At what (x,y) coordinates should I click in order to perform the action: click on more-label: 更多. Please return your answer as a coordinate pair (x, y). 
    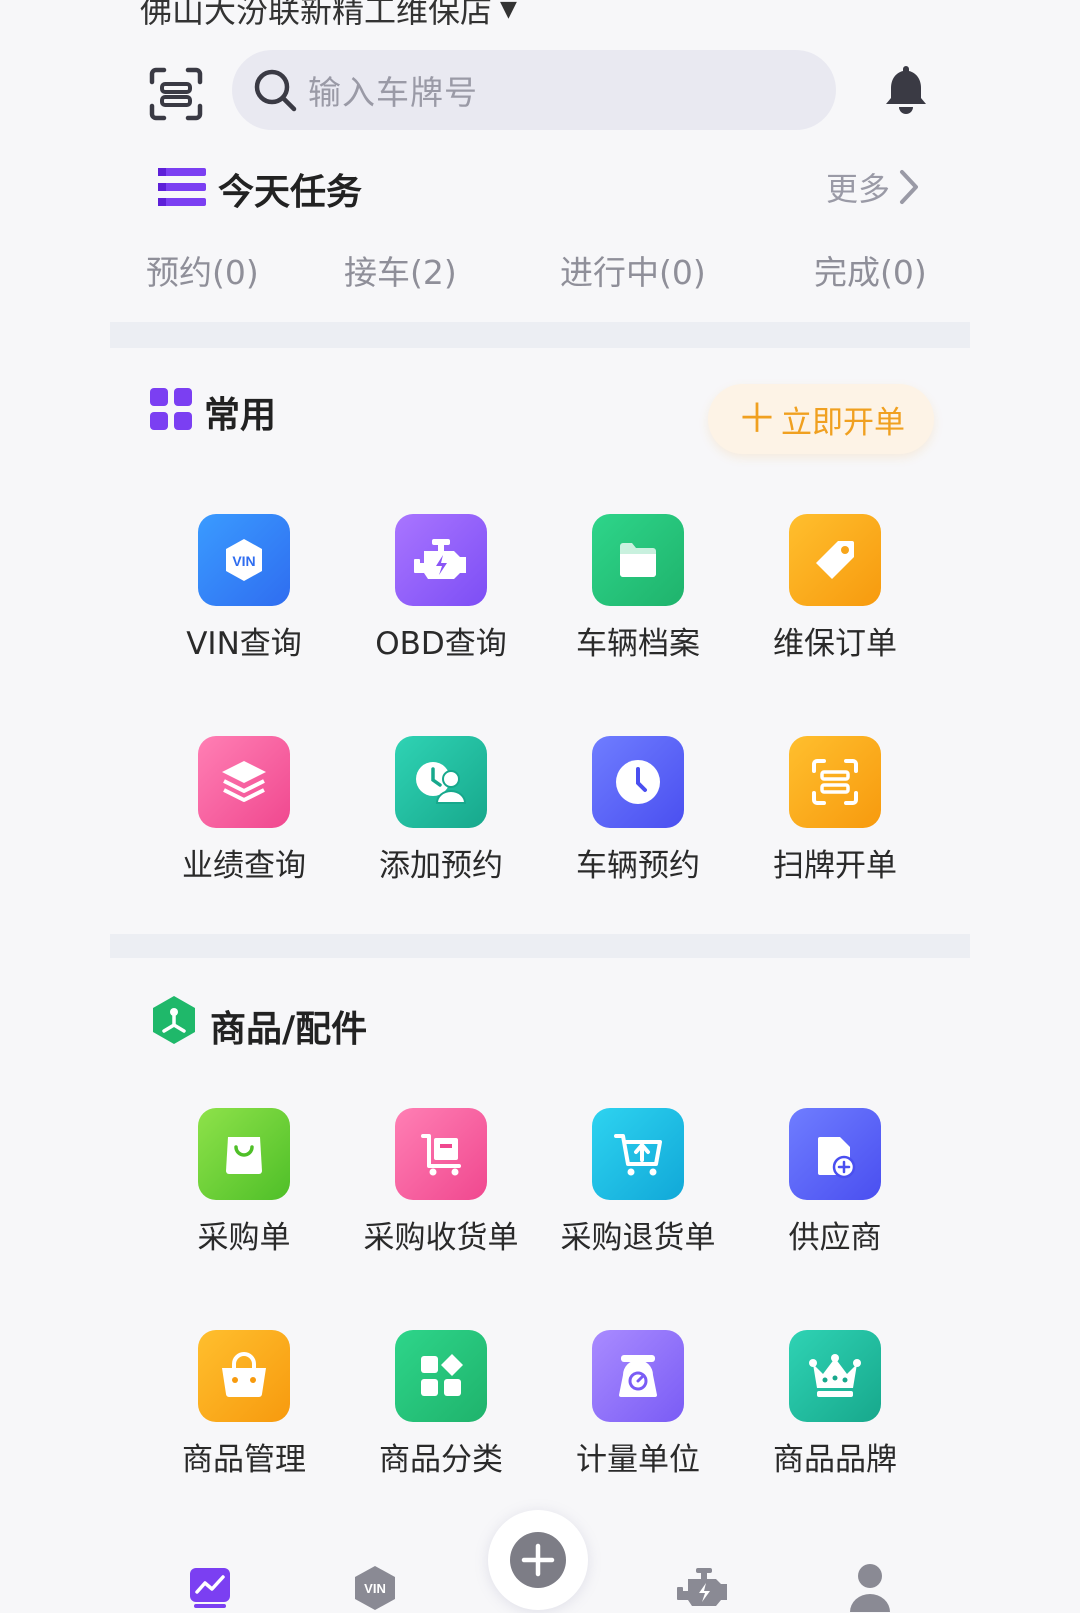
    Looking at the image, I should click on (858, 189).